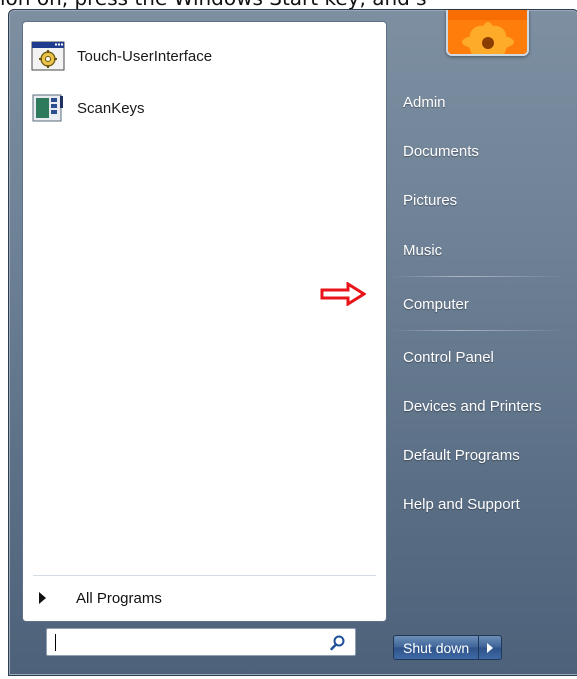 This screenshot has height=679, width=577. I want to click on menu-item-control-panel: Control Panel, so click(478, 357).